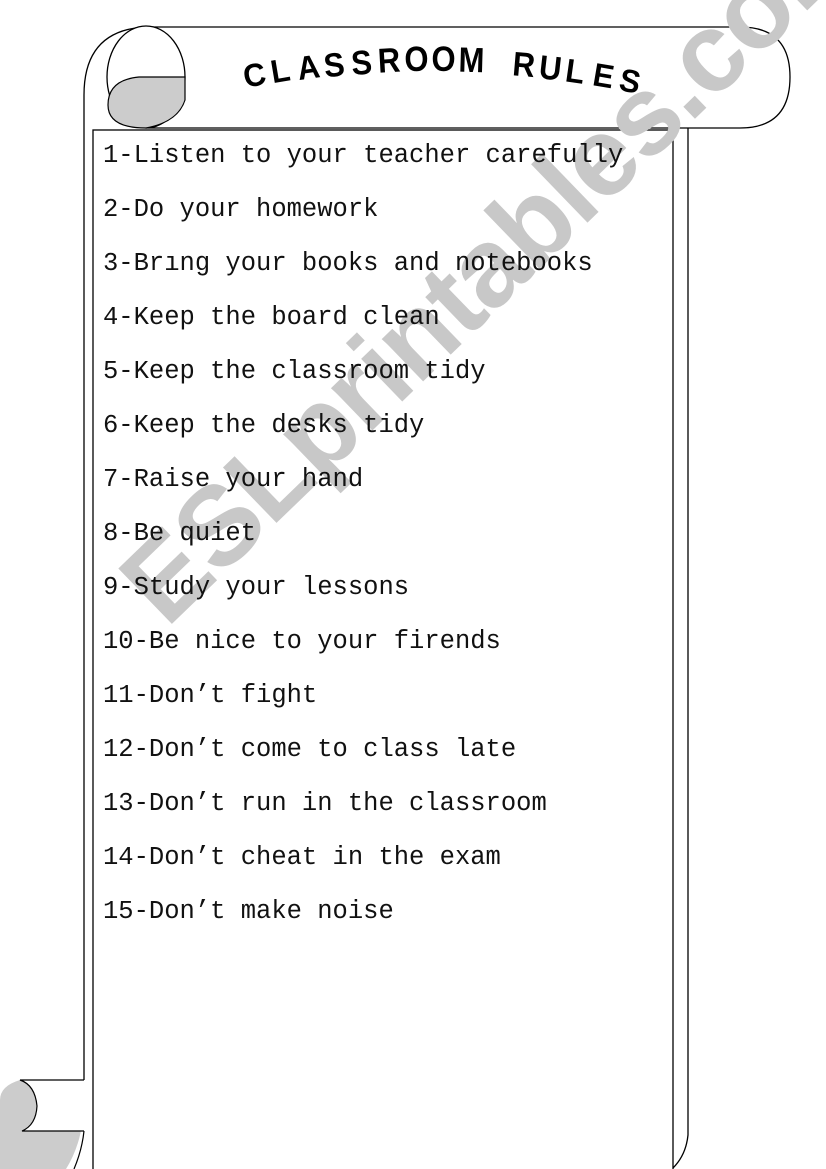 Image resolution: width=826 pixels, height=1169 pixels. Describe the element at coordinates (348, 263) in the screenshot. I see `rule-item: 3-Brıng your books and notebooks` at that location.